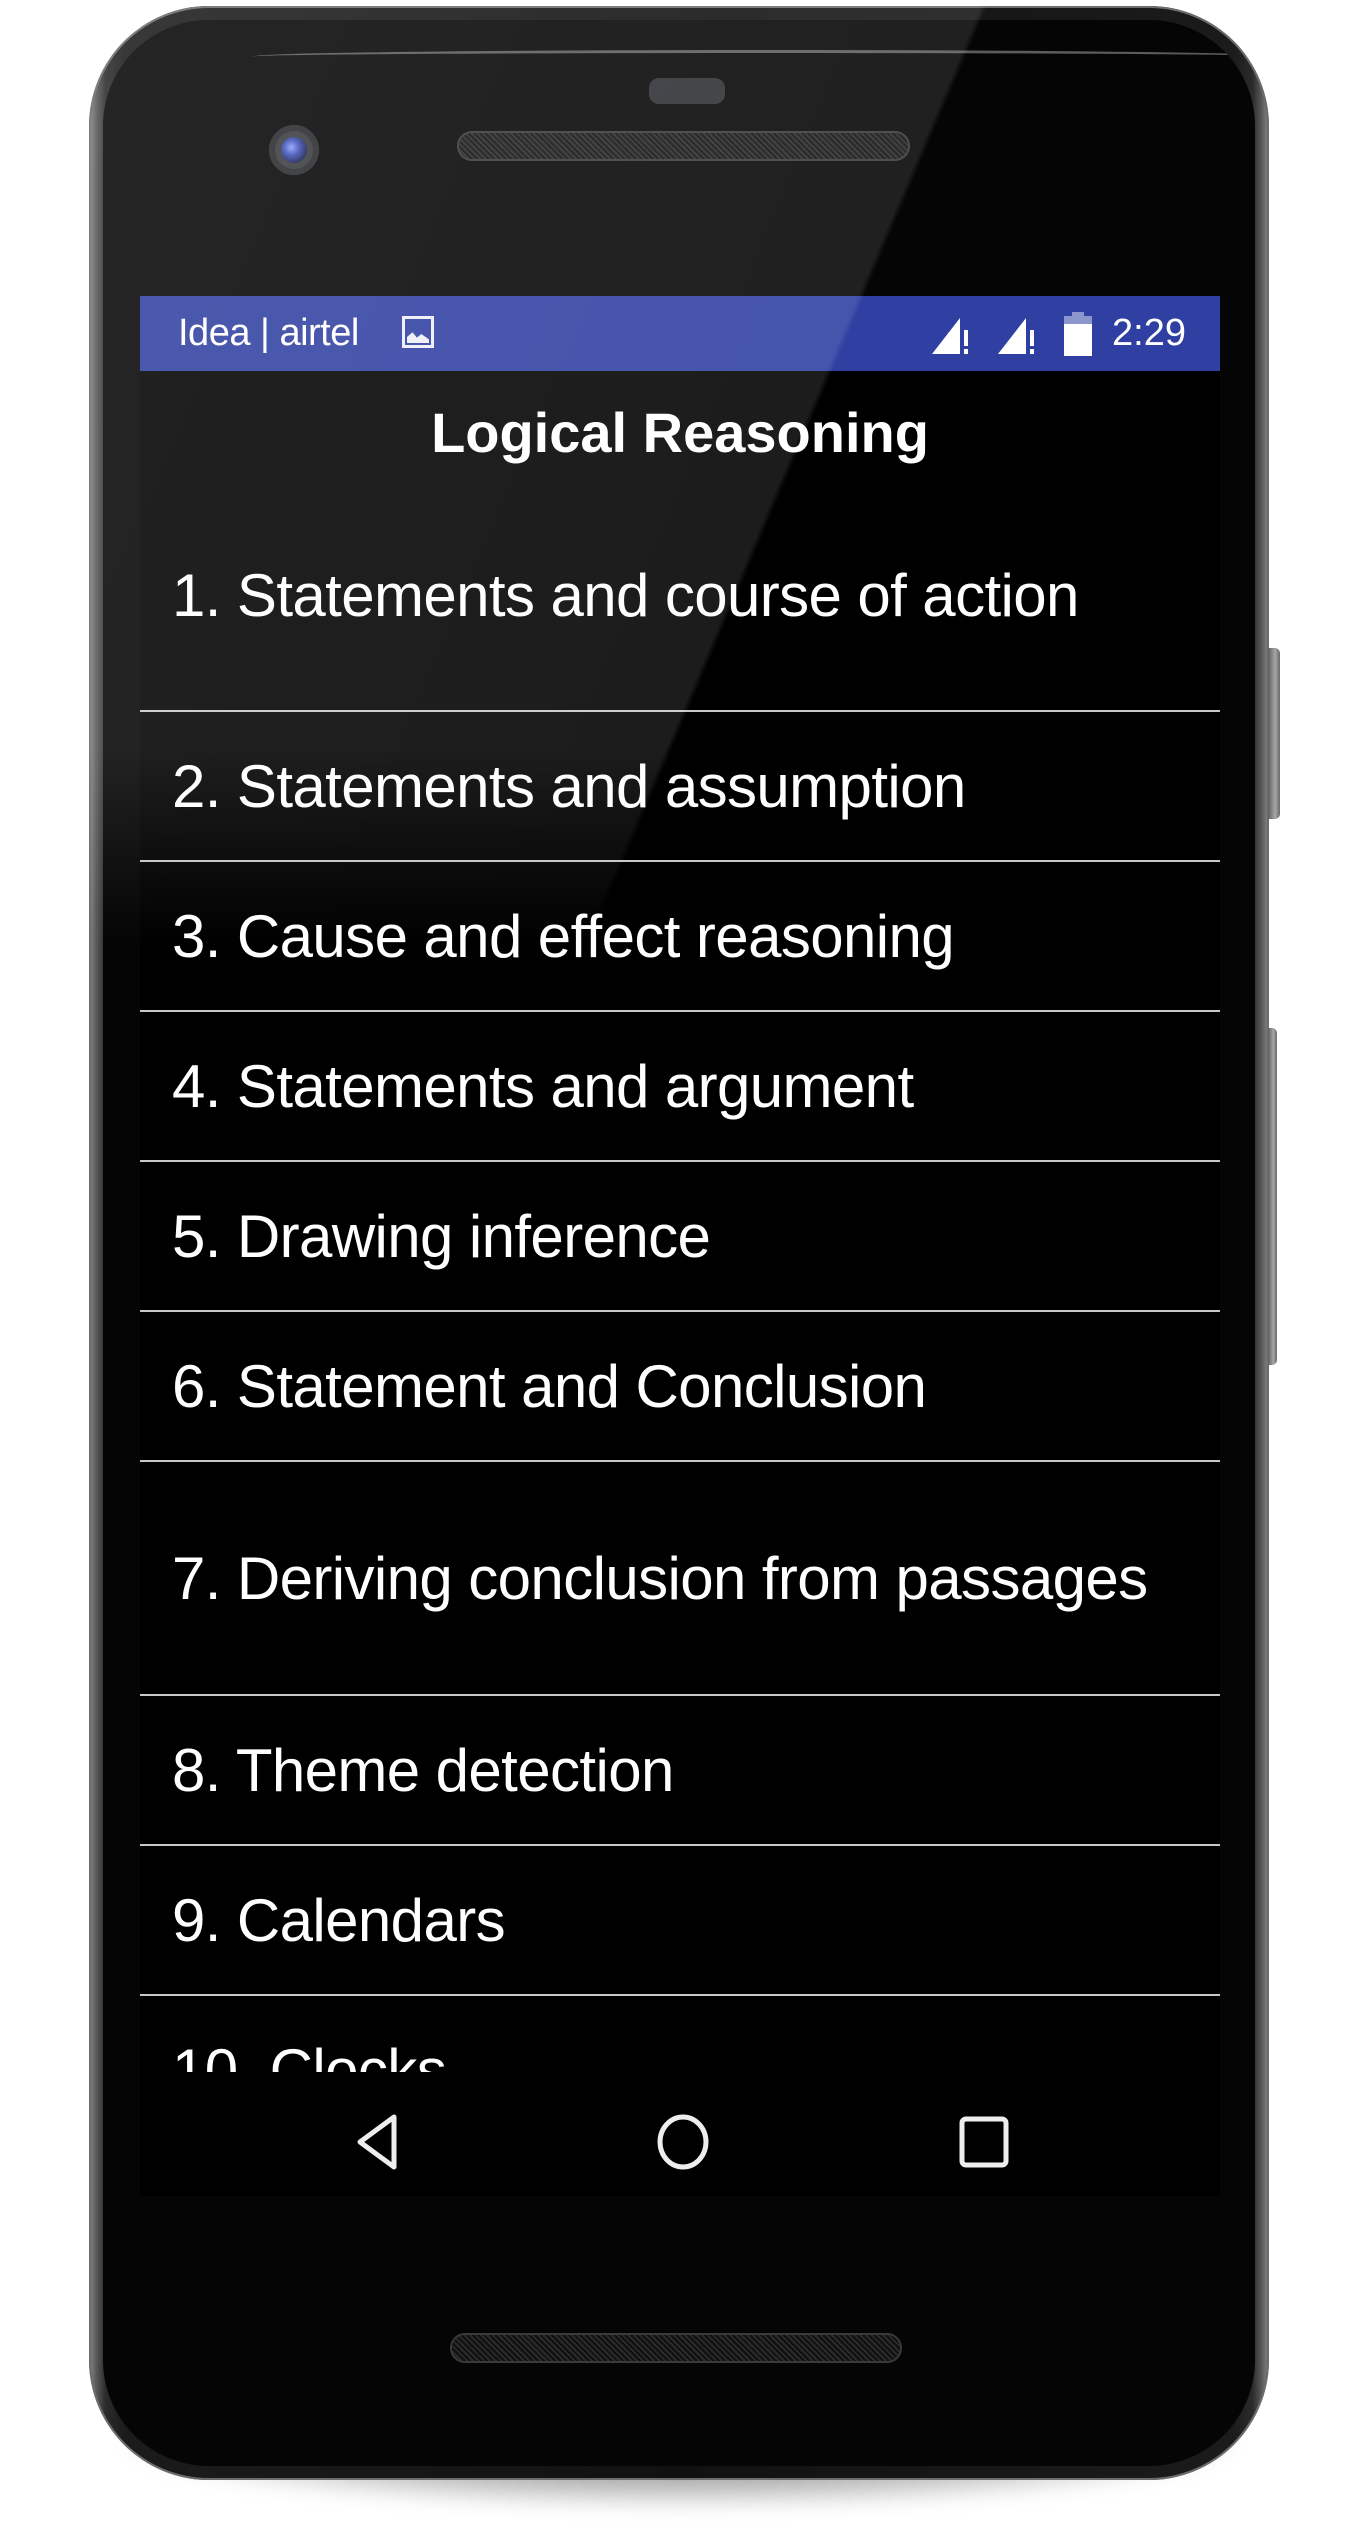 This screenshot has height=2534, width=1370. I want to click on list-item: 7. Deriving conclusion from passages, so click(680, 1579).